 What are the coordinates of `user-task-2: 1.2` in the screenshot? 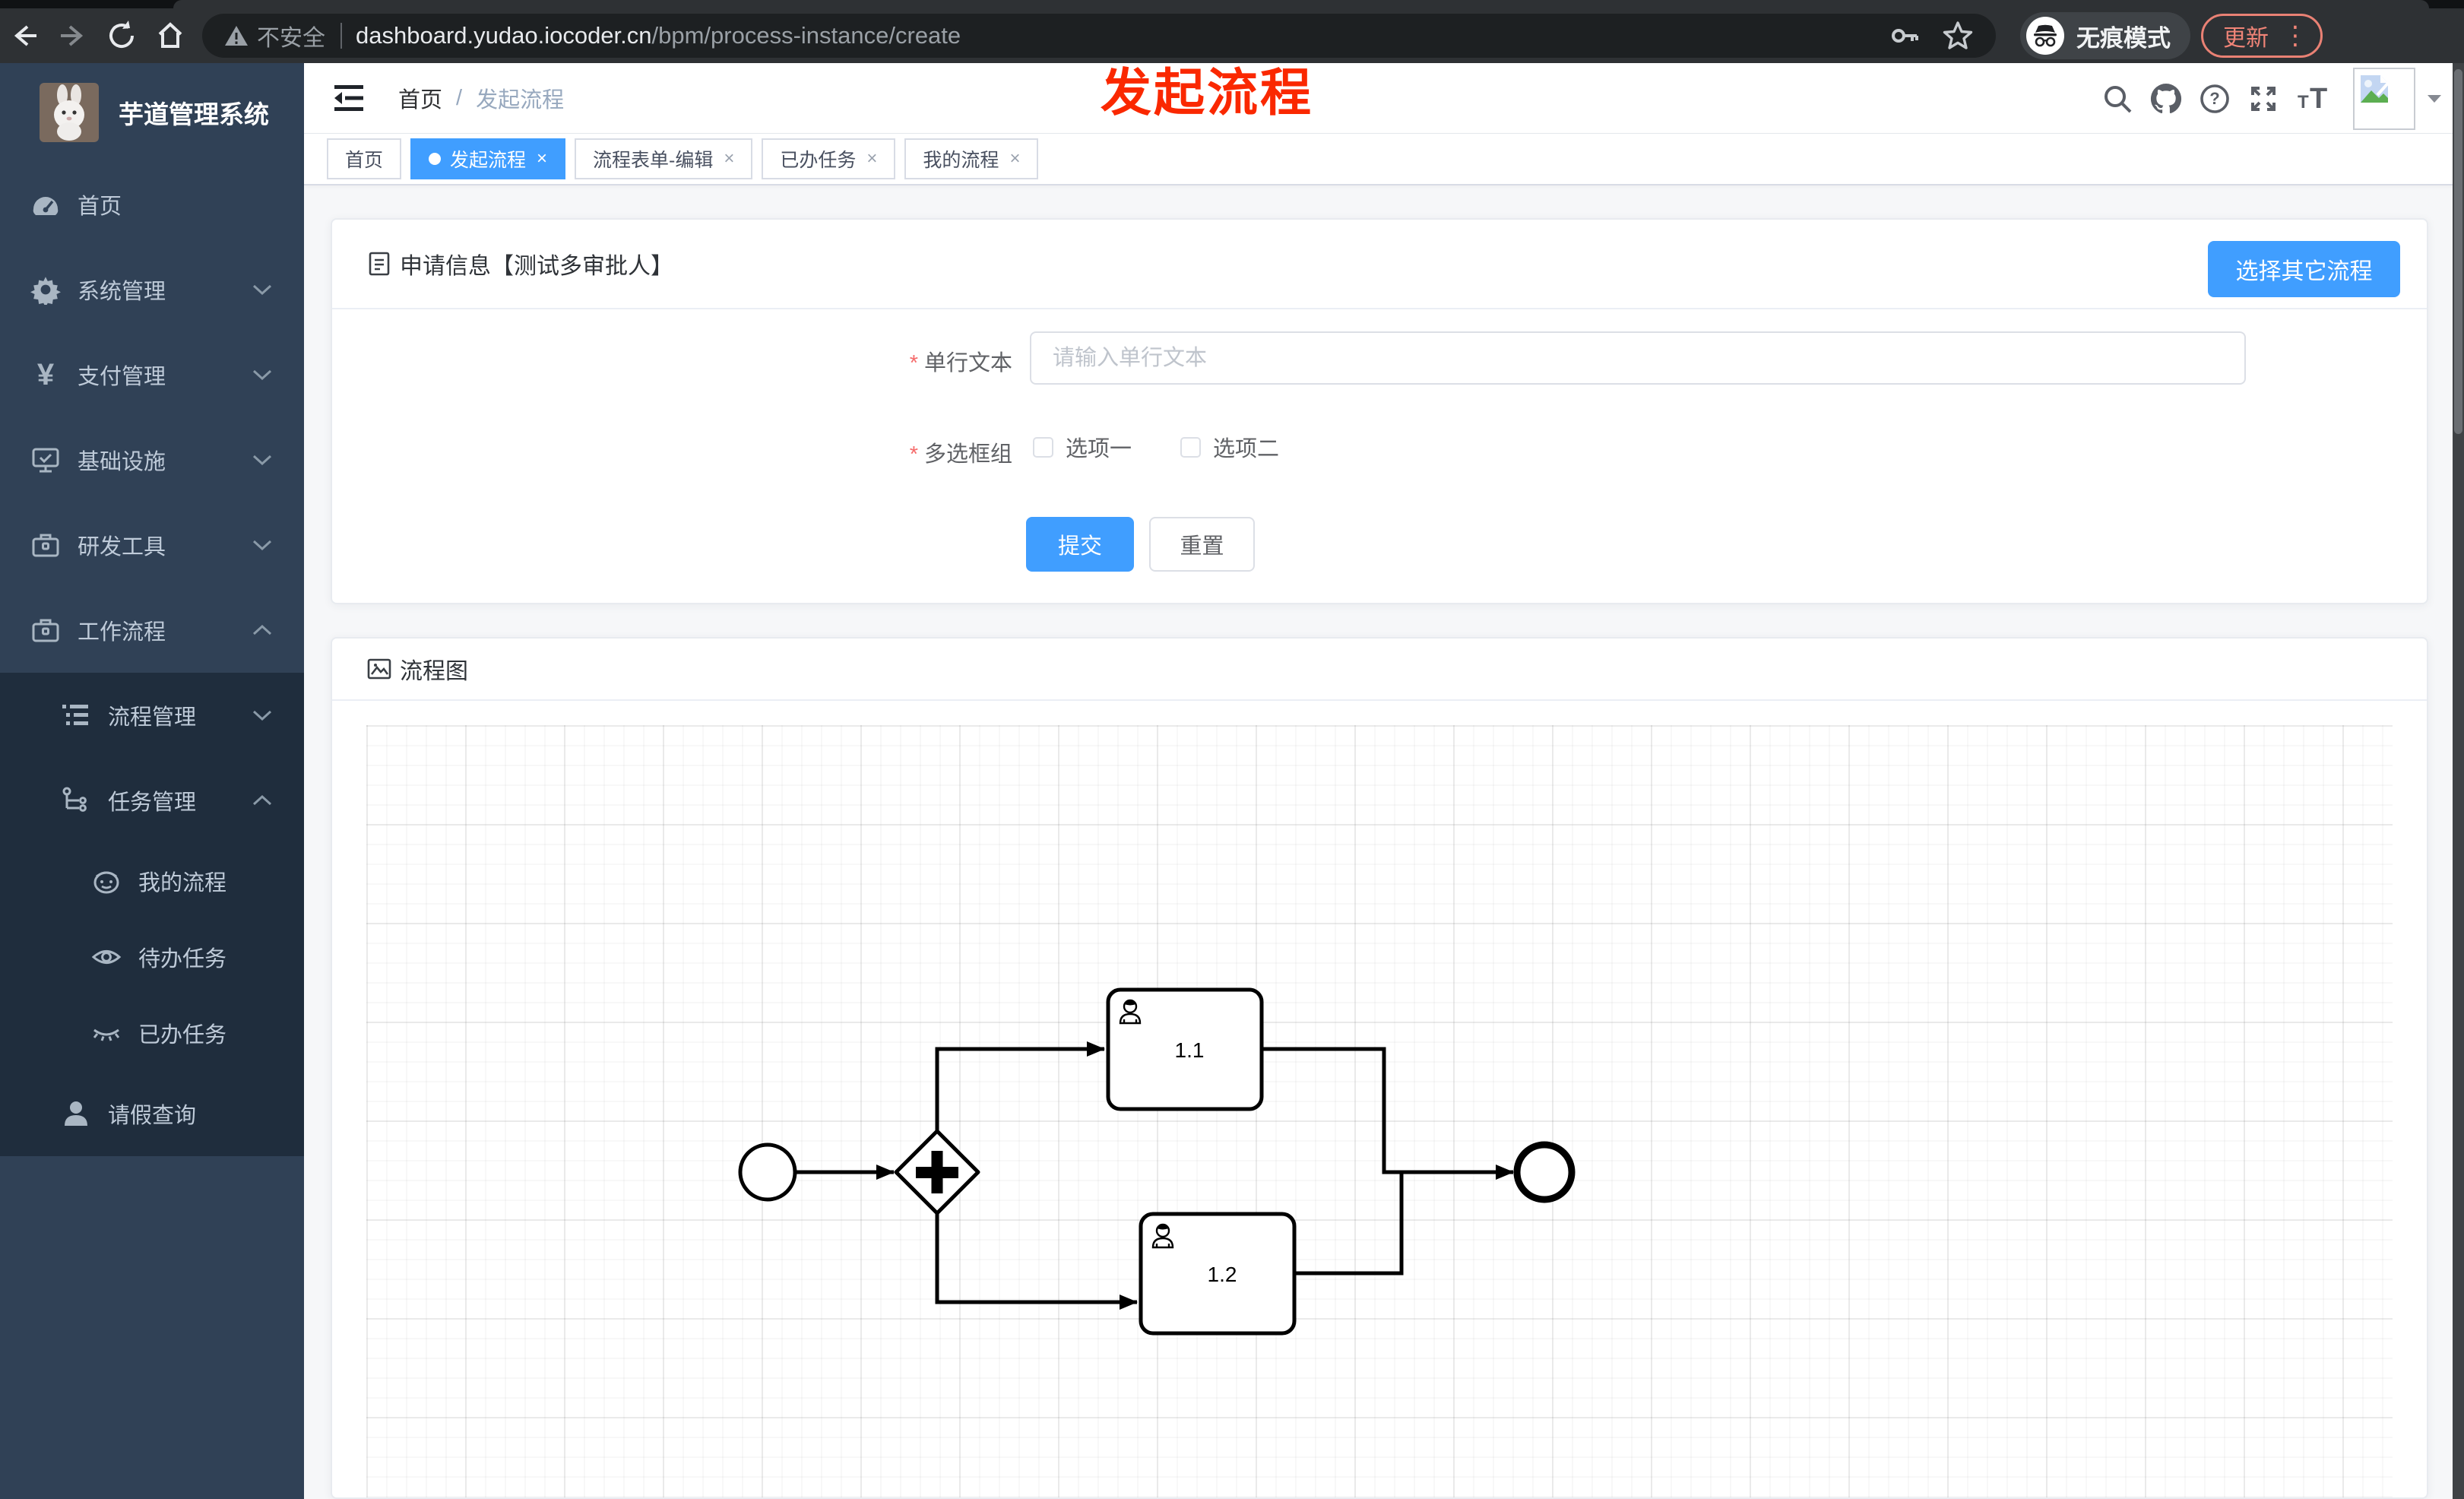 It's located at (1218, 1274).